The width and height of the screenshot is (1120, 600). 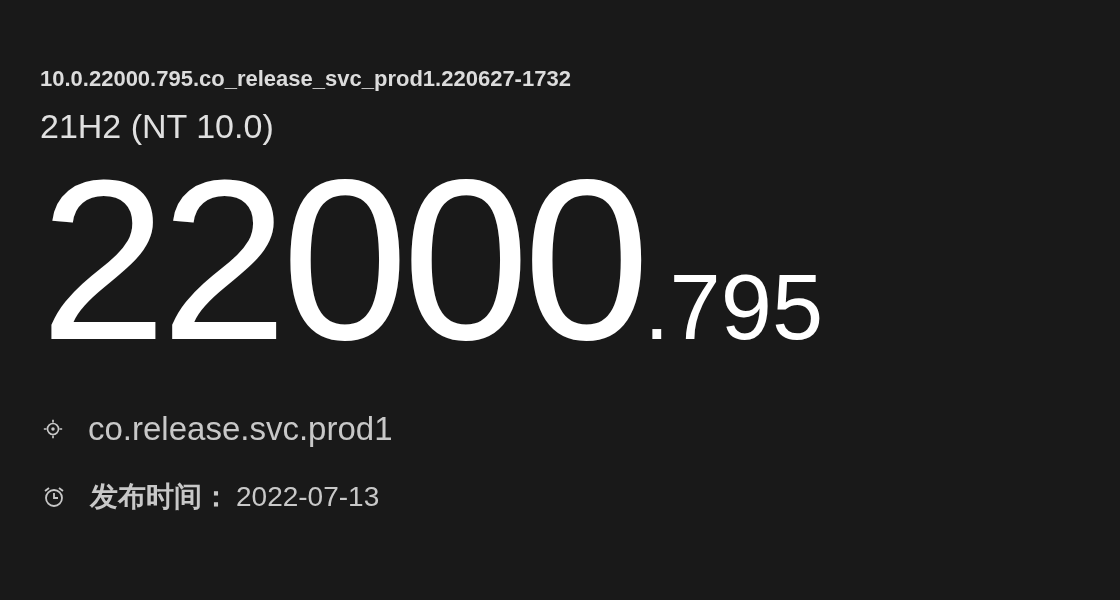 What do you see at coordinates (305, 79) in the screenshot?
I see `build-string: 10.0.22000.795.co_release_svc_prod1.220627-1732` at bounding box center [305, 79].